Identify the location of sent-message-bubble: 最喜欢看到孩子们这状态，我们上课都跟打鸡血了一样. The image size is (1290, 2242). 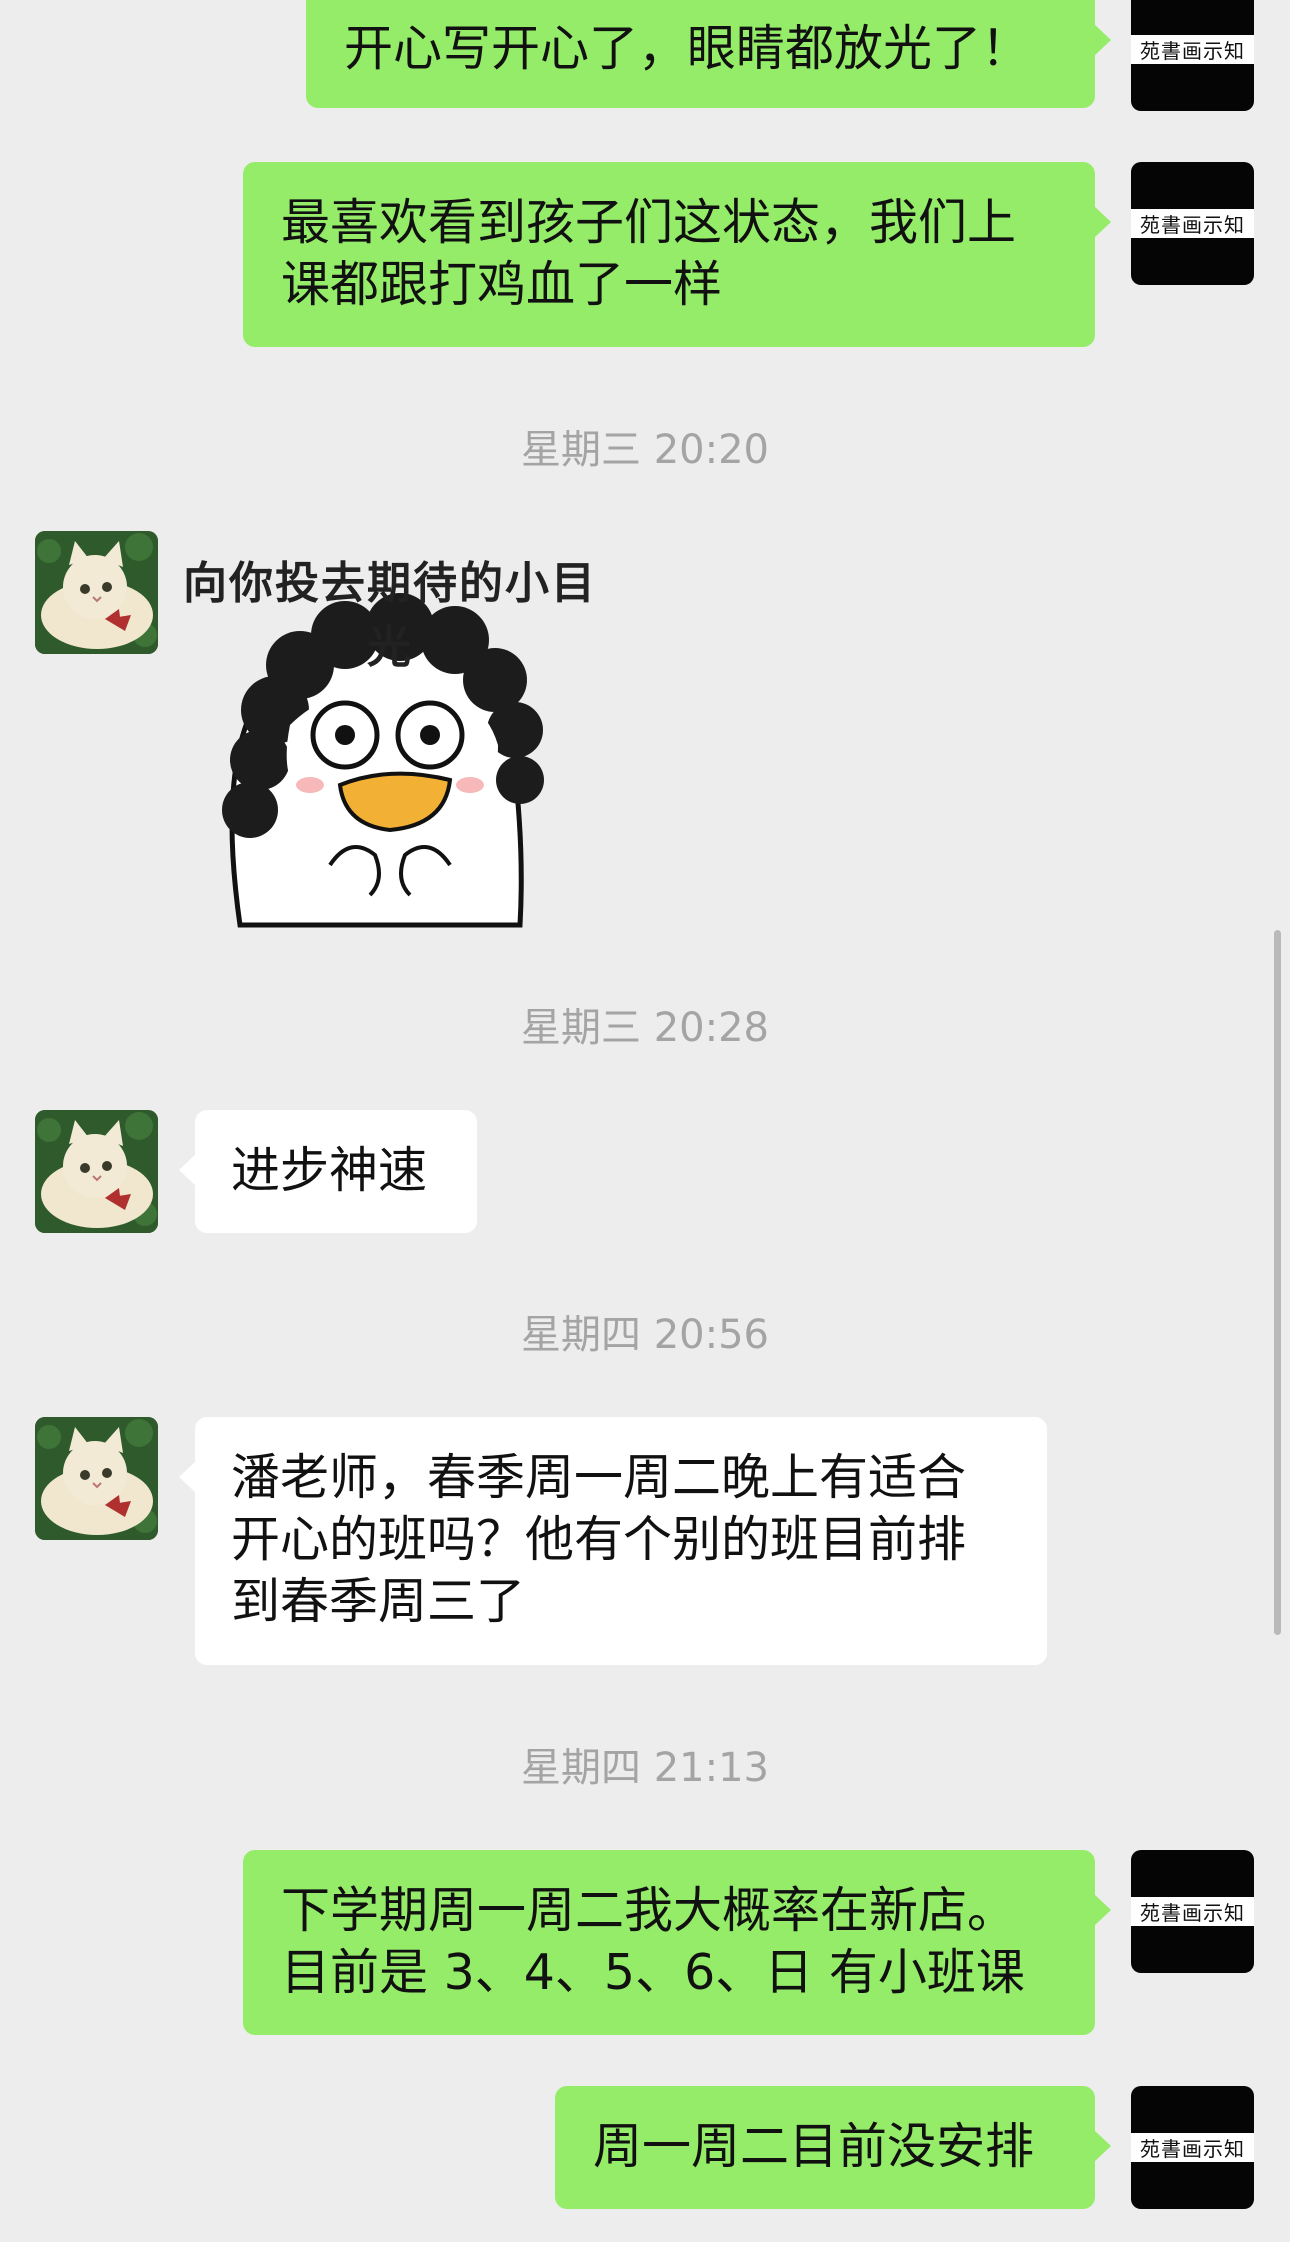
(677, 254).